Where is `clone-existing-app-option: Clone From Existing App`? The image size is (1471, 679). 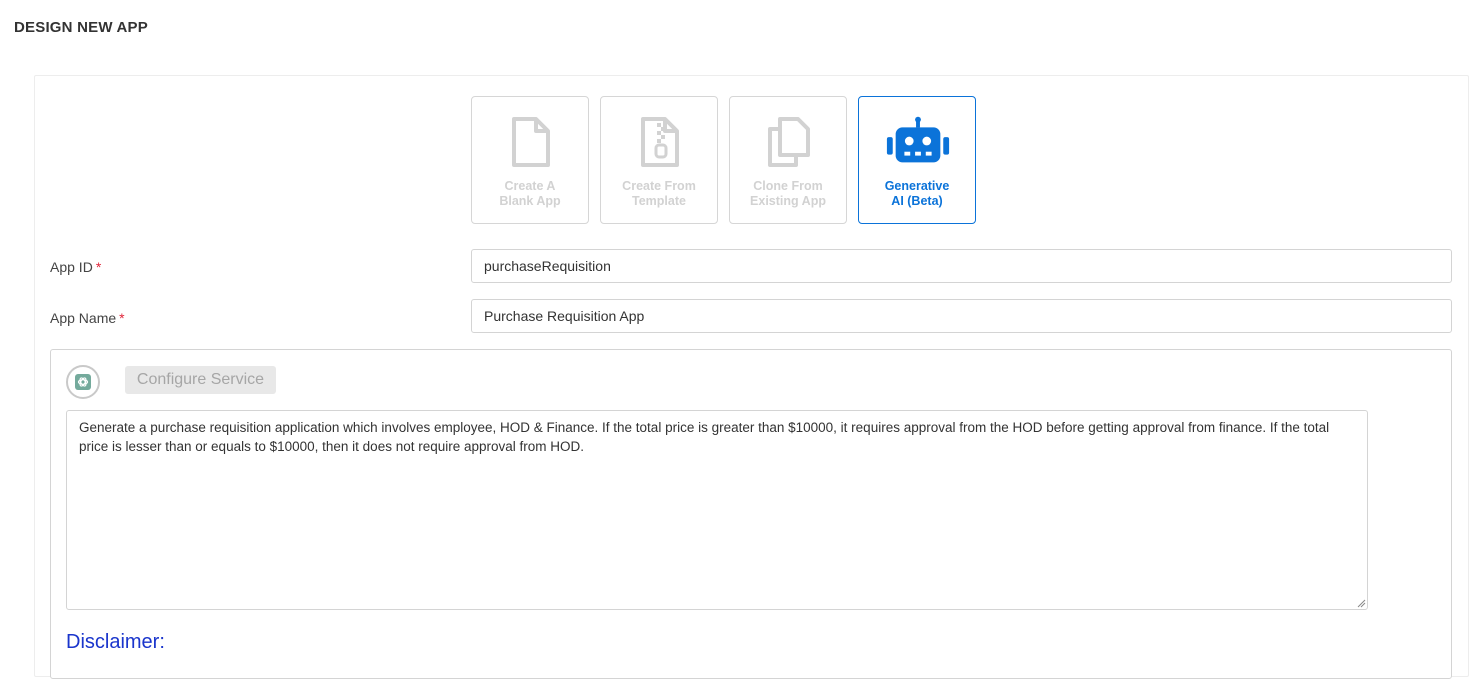
clone-existing-app-option: Clone From Existing App is located at coordinates (788, 160).